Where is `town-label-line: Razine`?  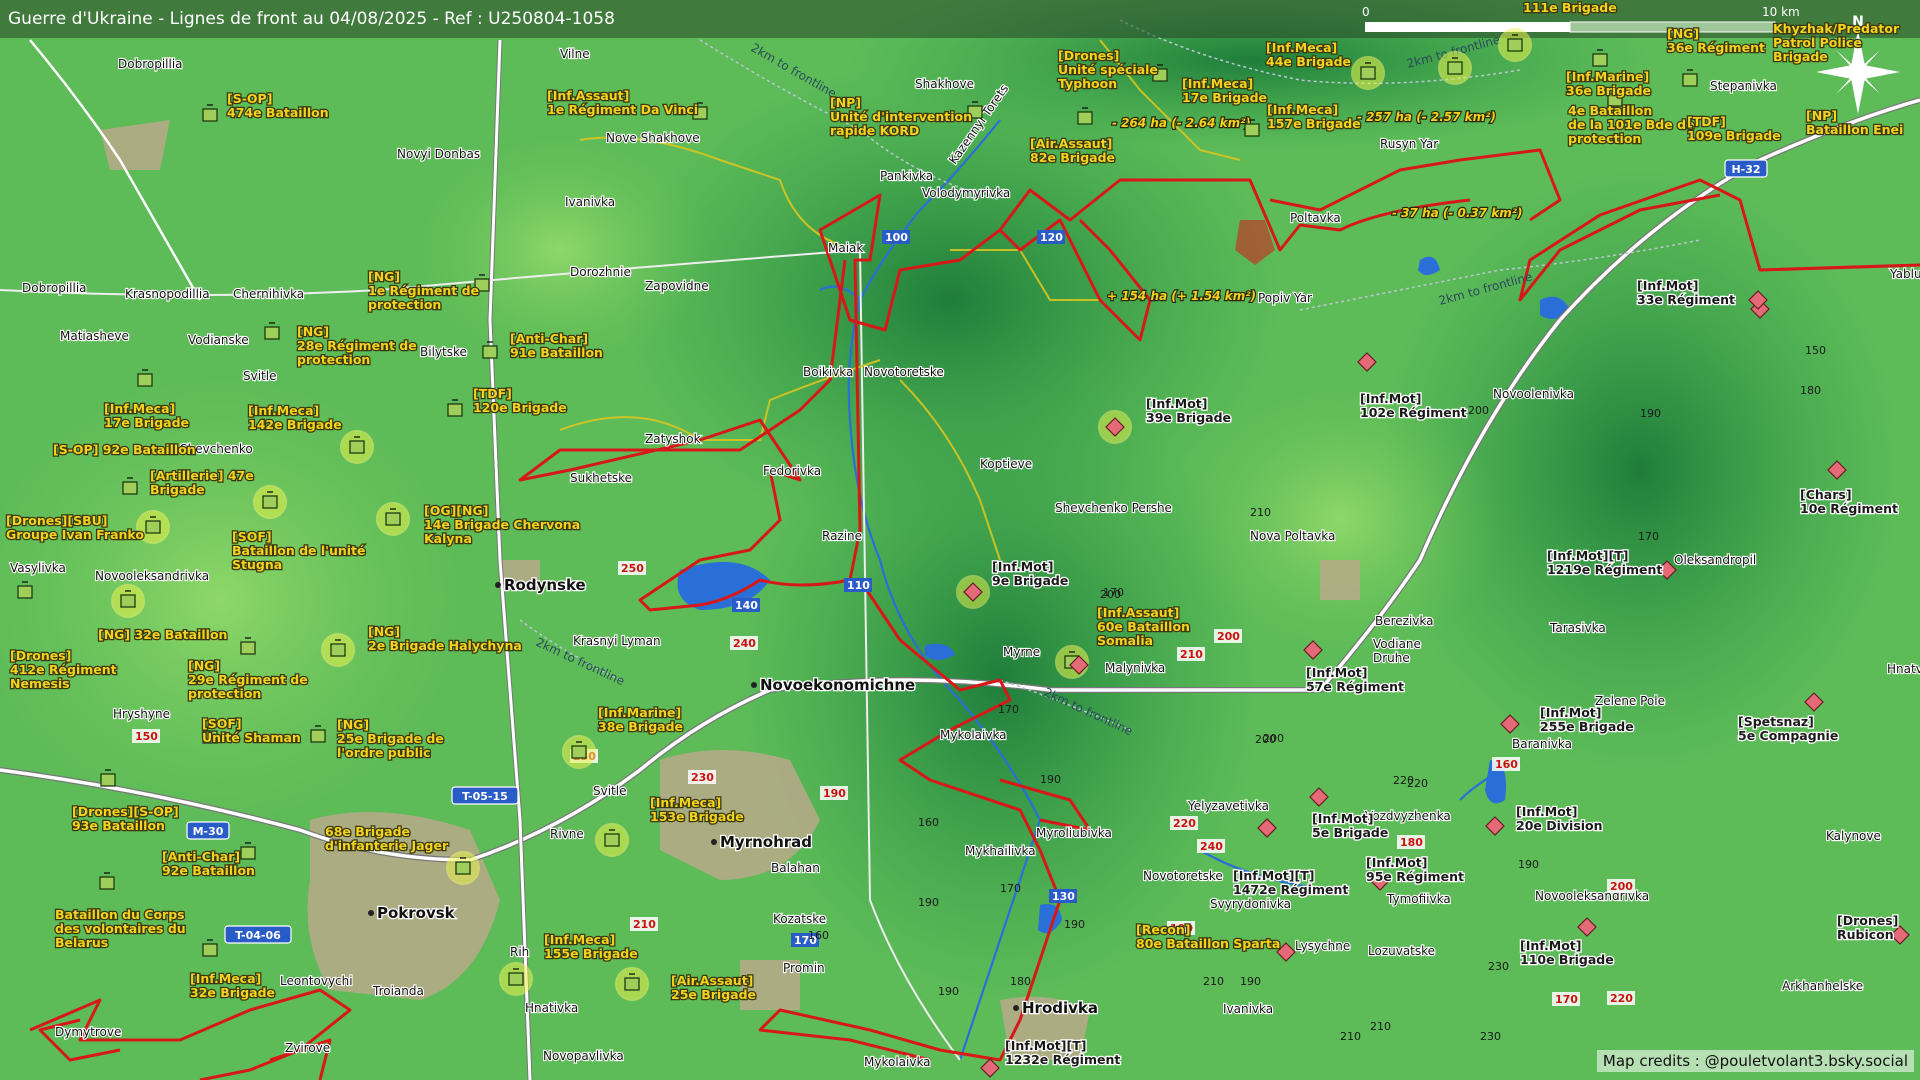 town-label-line: Razine is located at coordinates (842, 536).